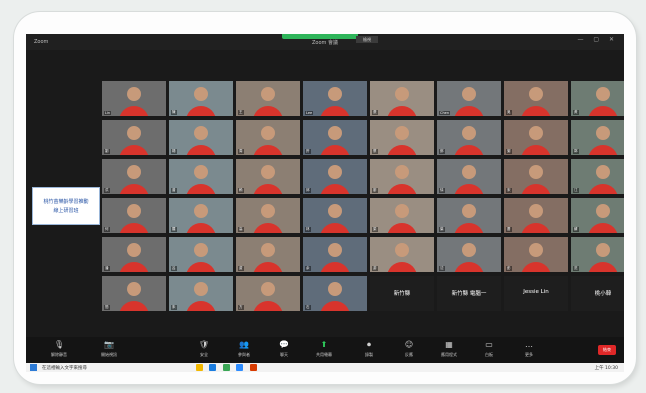 The height and width of the screenshot is (393, 646). I want to click on participant-tile: 石, so click(335, 293).